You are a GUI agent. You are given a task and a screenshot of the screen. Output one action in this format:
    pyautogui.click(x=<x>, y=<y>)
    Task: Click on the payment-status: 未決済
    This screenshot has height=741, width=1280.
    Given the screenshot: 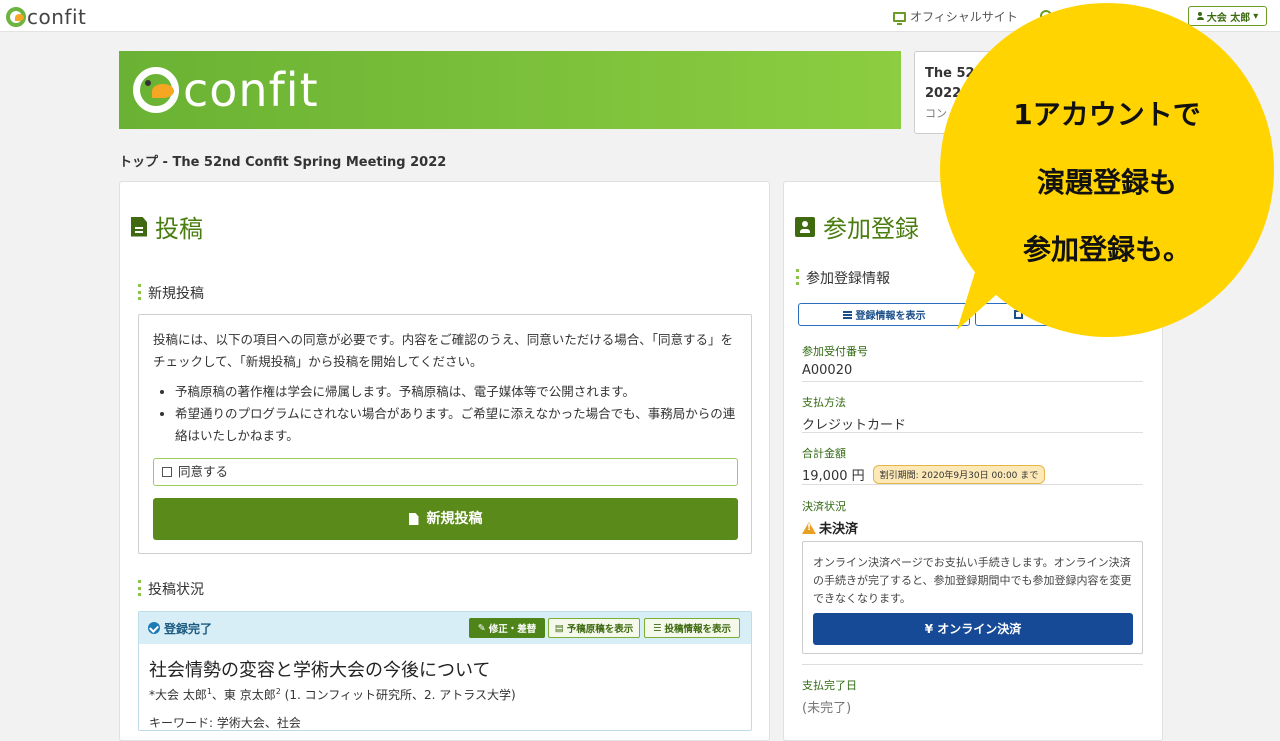 What is the action you would take?
    pyautogui.click(x=839, y=529)
    